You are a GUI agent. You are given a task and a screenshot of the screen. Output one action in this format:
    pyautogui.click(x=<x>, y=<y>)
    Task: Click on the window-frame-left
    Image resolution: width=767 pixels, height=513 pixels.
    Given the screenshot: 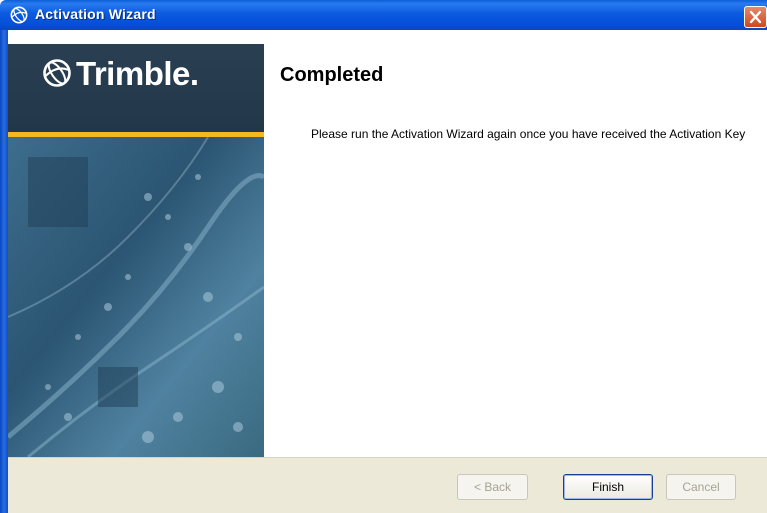 What is the action you would take?
    pyautogui.click(x=4, y=271)
    